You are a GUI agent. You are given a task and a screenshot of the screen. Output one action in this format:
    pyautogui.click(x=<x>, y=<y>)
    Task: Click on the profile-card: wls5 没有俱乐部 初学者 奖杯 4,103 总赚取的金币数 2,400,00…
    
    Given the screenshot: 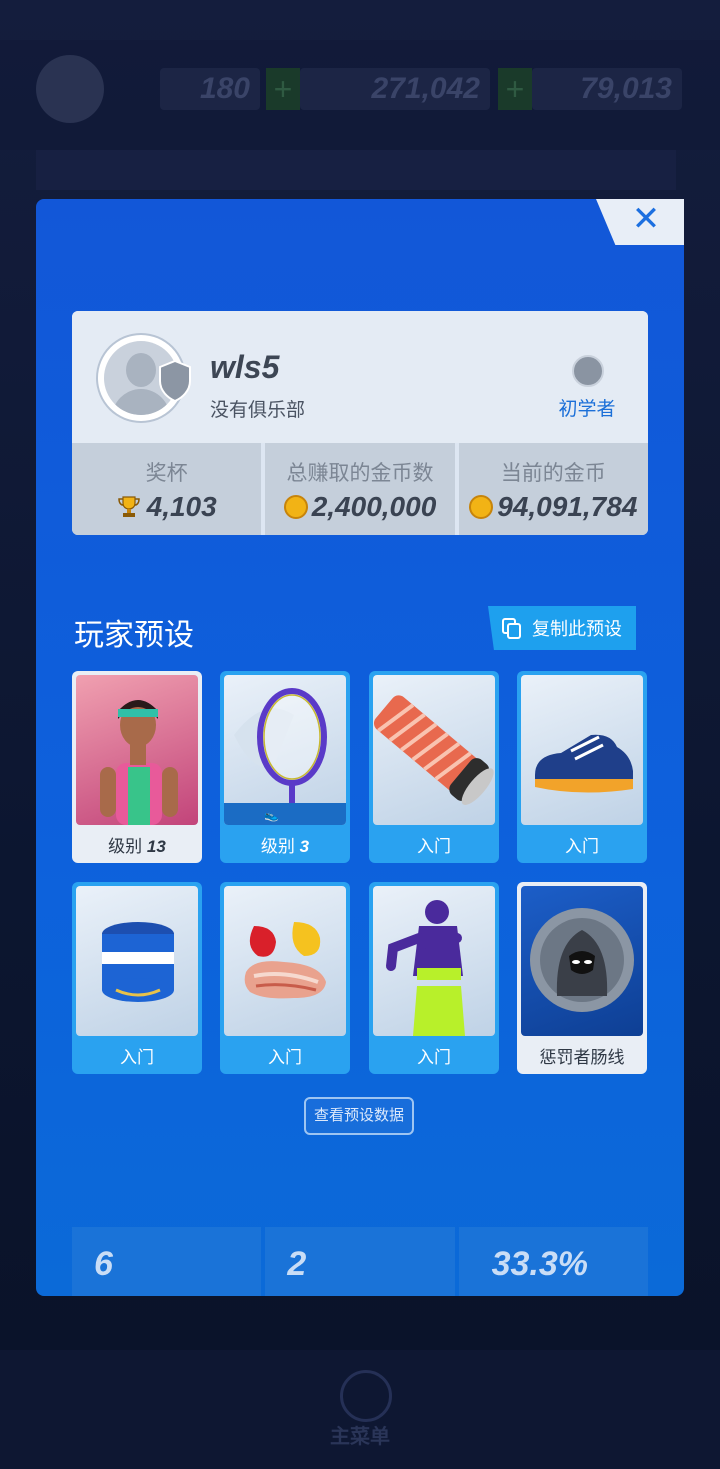 What is the action you would take?
    pyautogui.click(x=360, y=423)
    